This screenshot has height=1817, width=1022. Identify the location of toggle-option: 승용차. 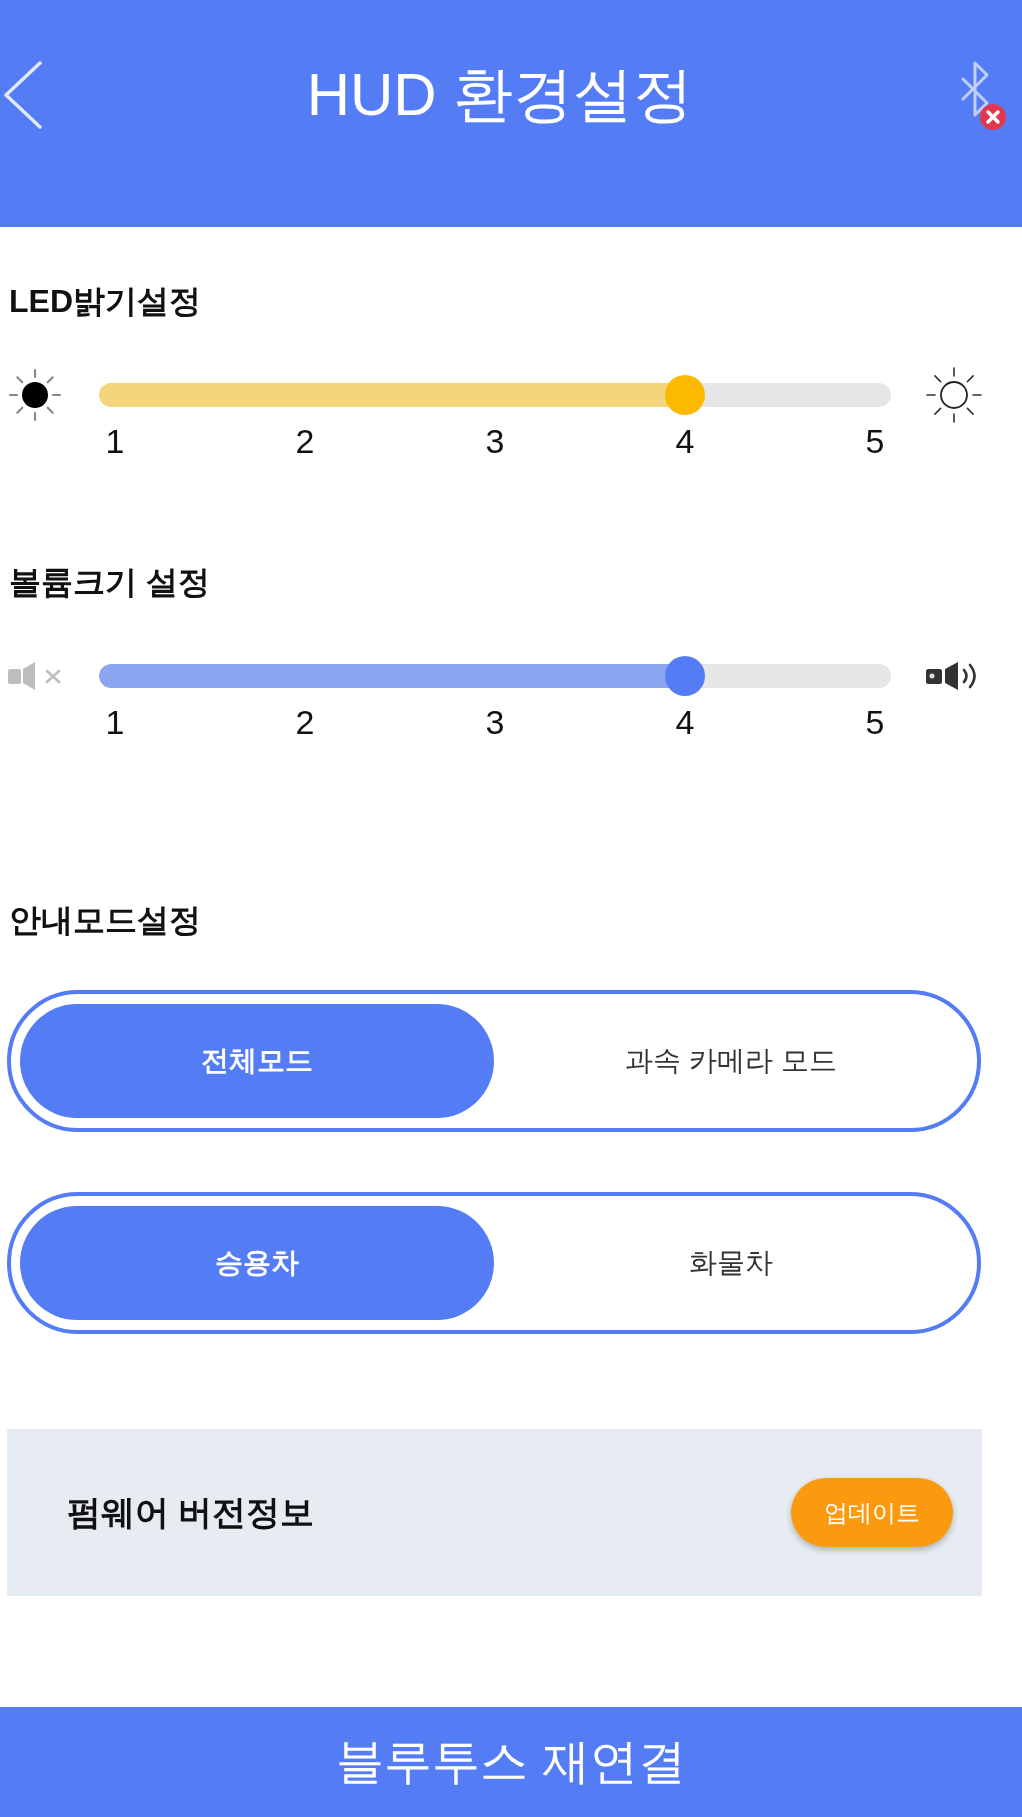
(257, 1263).